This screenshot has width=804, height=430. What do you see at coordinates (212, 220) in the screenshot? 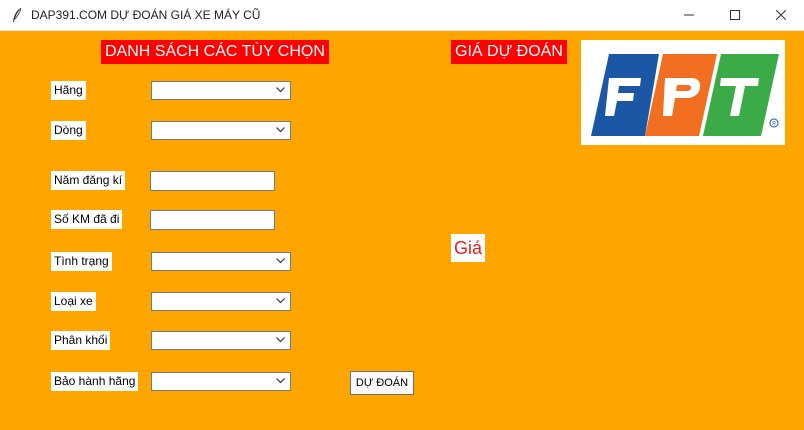
I see `km-input` at bounding box center [212, 220].